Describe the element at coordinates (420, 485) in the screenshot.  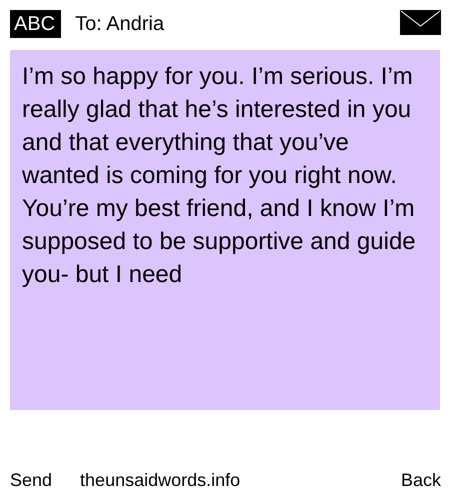
I see `back-button: Back` at that location.